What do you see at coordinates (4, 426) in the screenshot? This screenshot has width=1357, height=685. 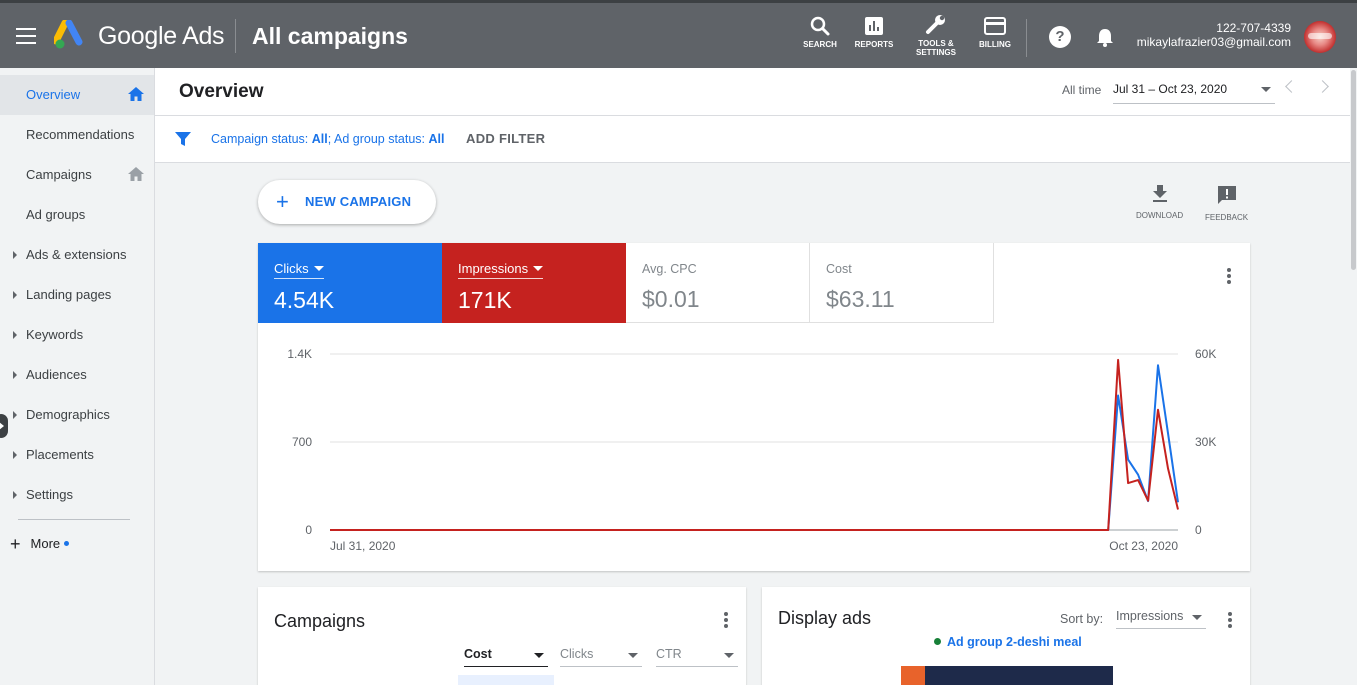 I see `sidebar-collapse-toggle` at bounding box center [4, 426].